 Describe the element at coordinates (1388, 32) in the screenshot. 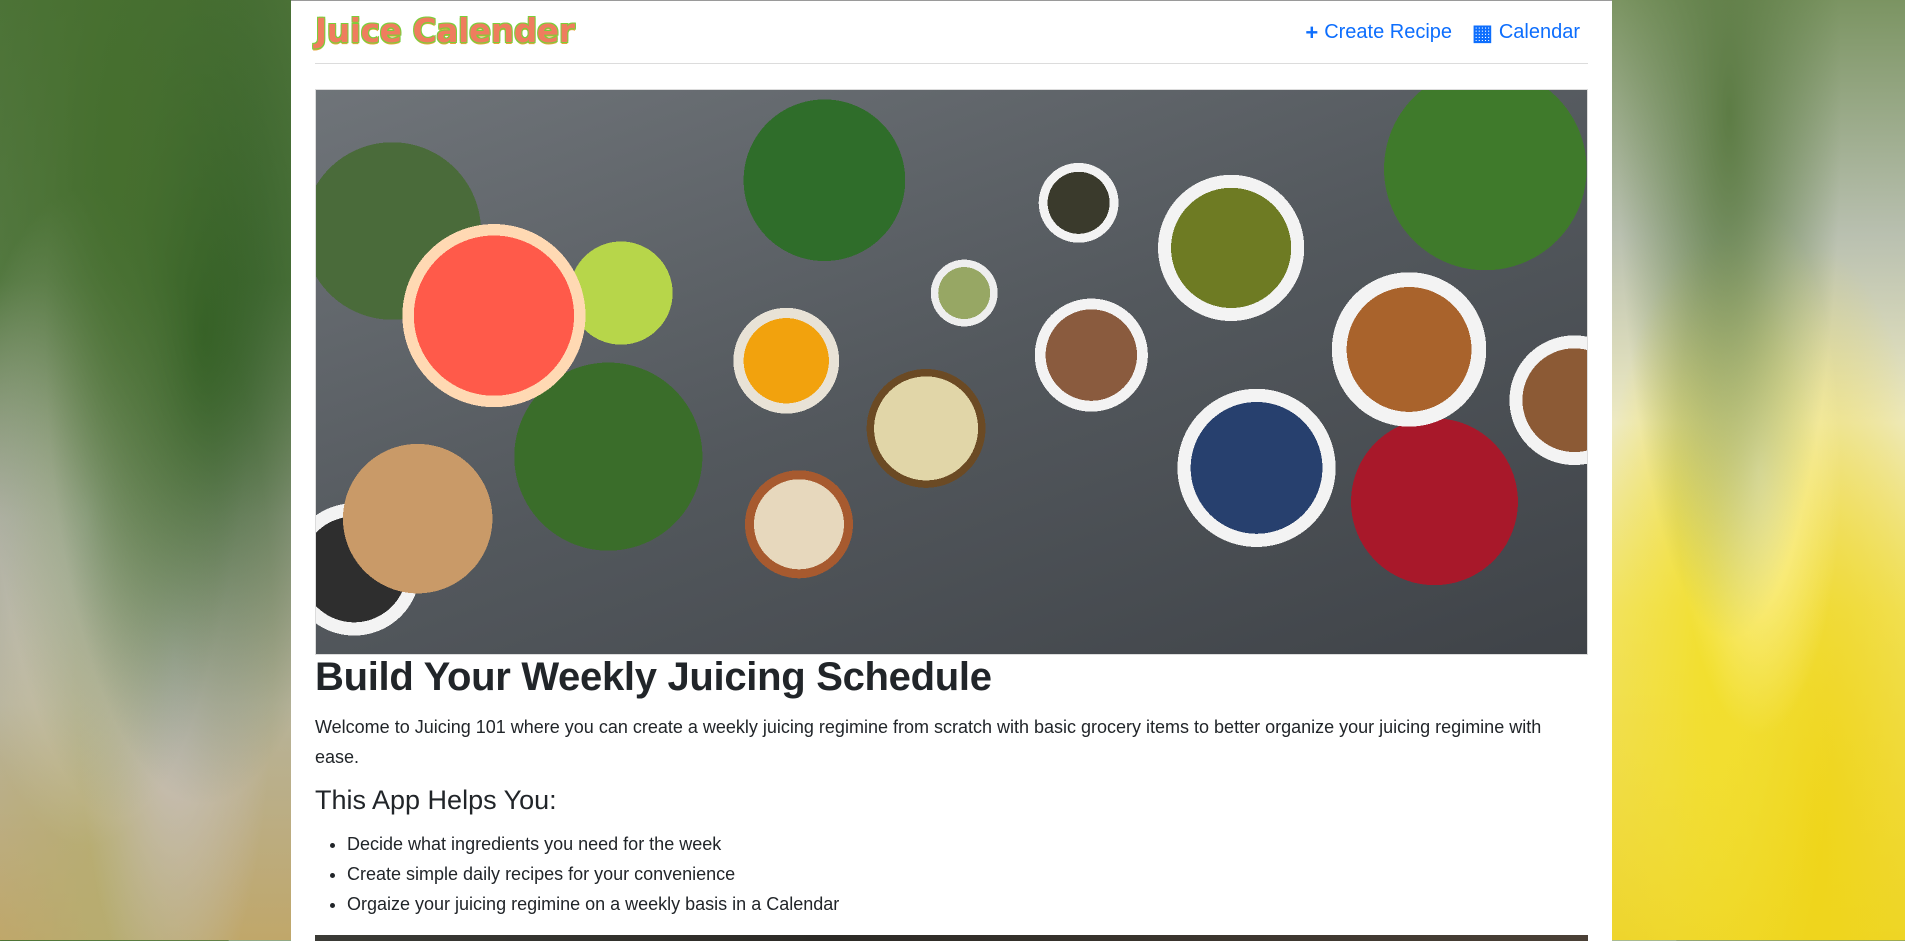

I see `create-recipe-label: Create Recipe` at that location.